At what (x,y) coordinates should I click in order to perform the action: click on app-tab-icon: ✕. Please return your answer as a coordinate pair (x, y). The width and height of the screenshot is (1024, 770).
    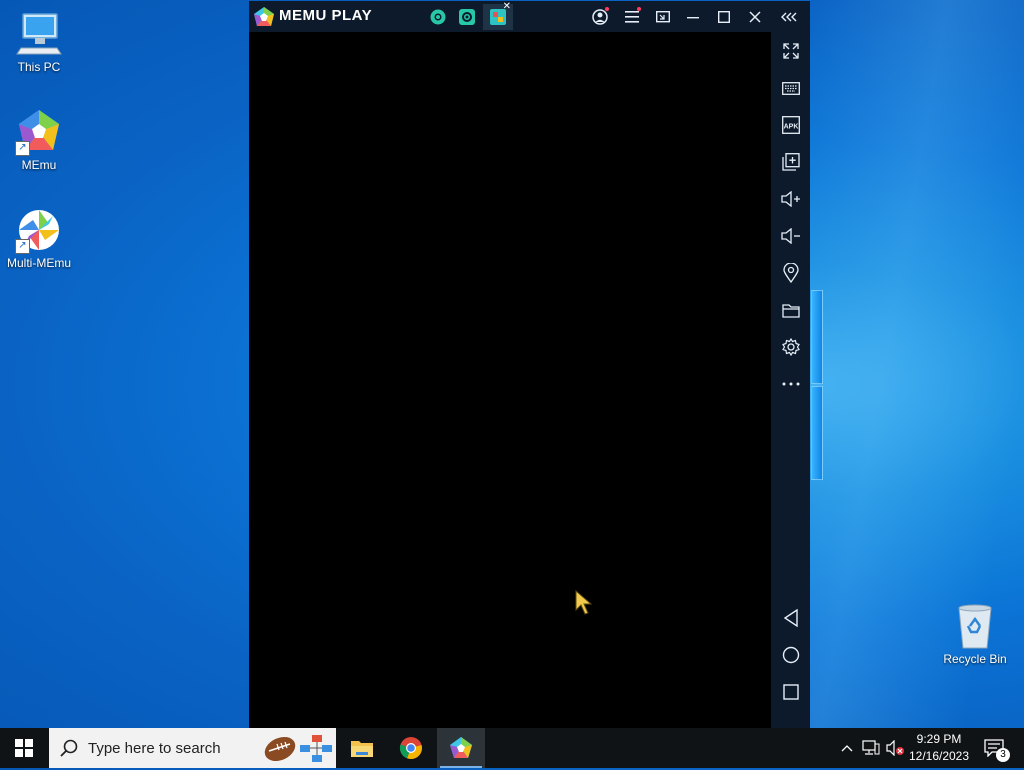
    Looking at the image, I should click on (498, 15).